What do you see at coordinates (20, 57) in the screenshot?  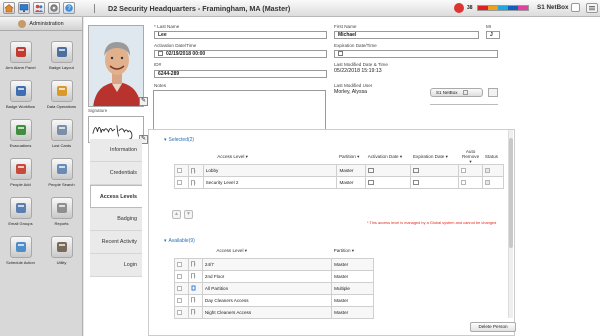 I see `sidebar-tile: Arm Alarm Panel` at bounding box center [20, 57].